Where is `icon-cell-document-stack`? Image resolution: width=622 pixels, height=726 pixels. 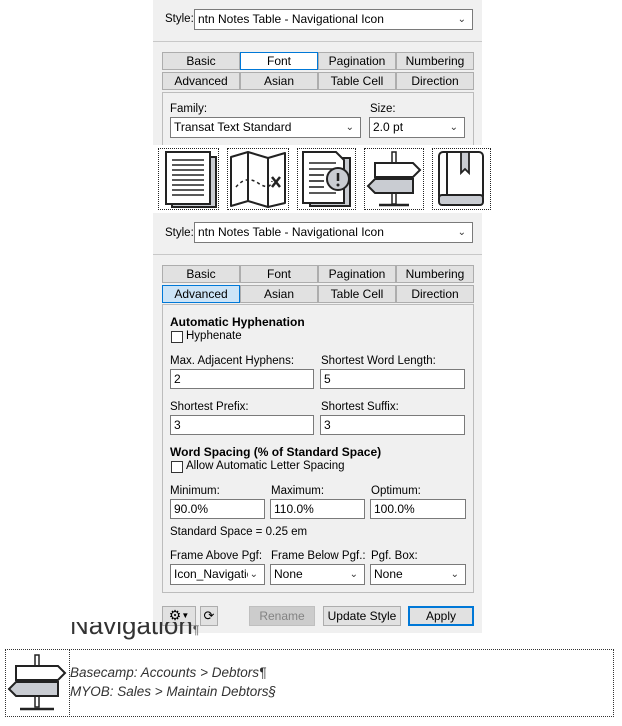
icon-cell-document-stack is located at coordinates (188, 179).